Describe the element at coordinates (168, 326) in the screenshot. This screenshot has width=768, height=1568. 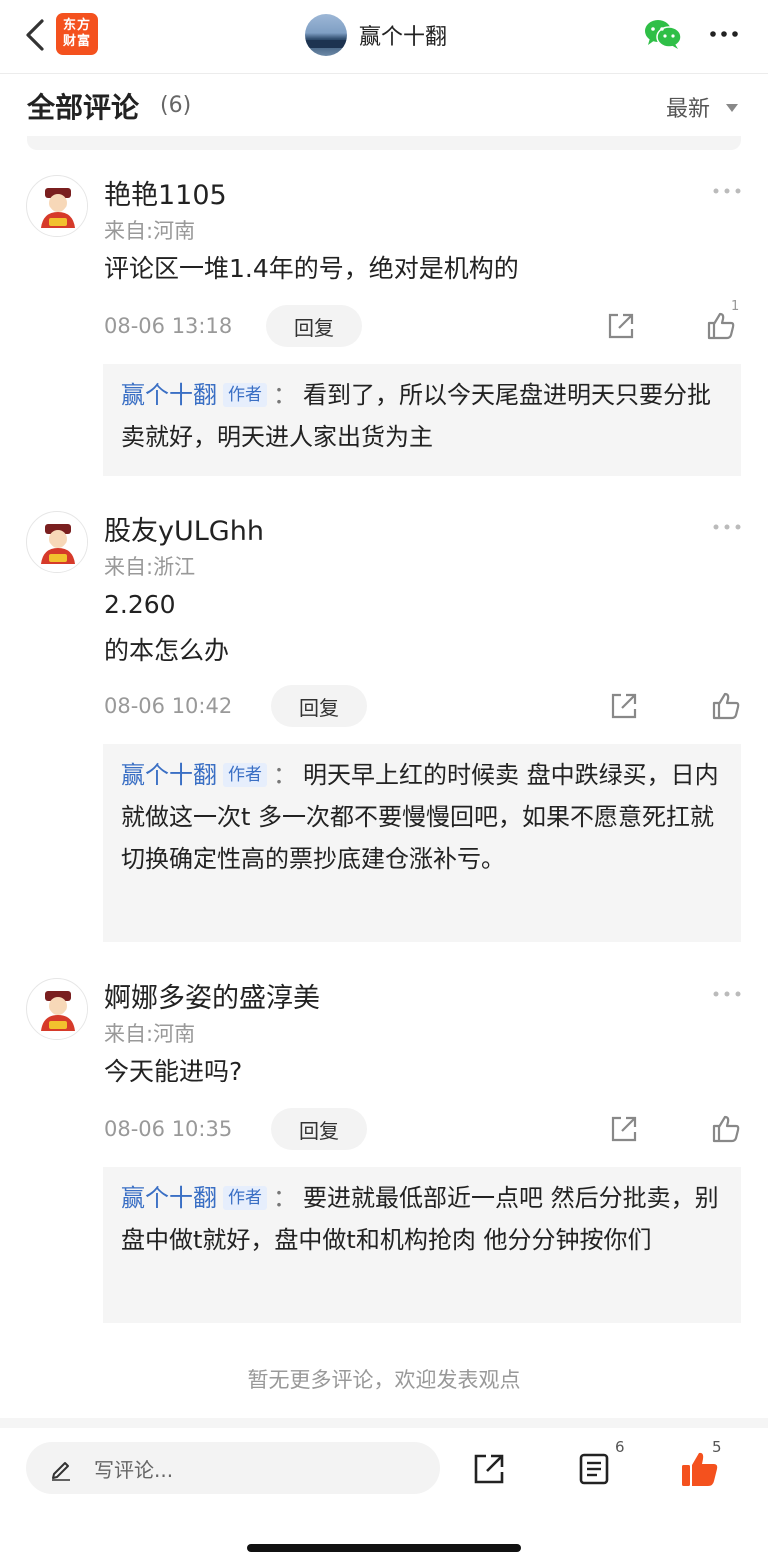
I see `comment-time: 08-06 13:18` at that location.